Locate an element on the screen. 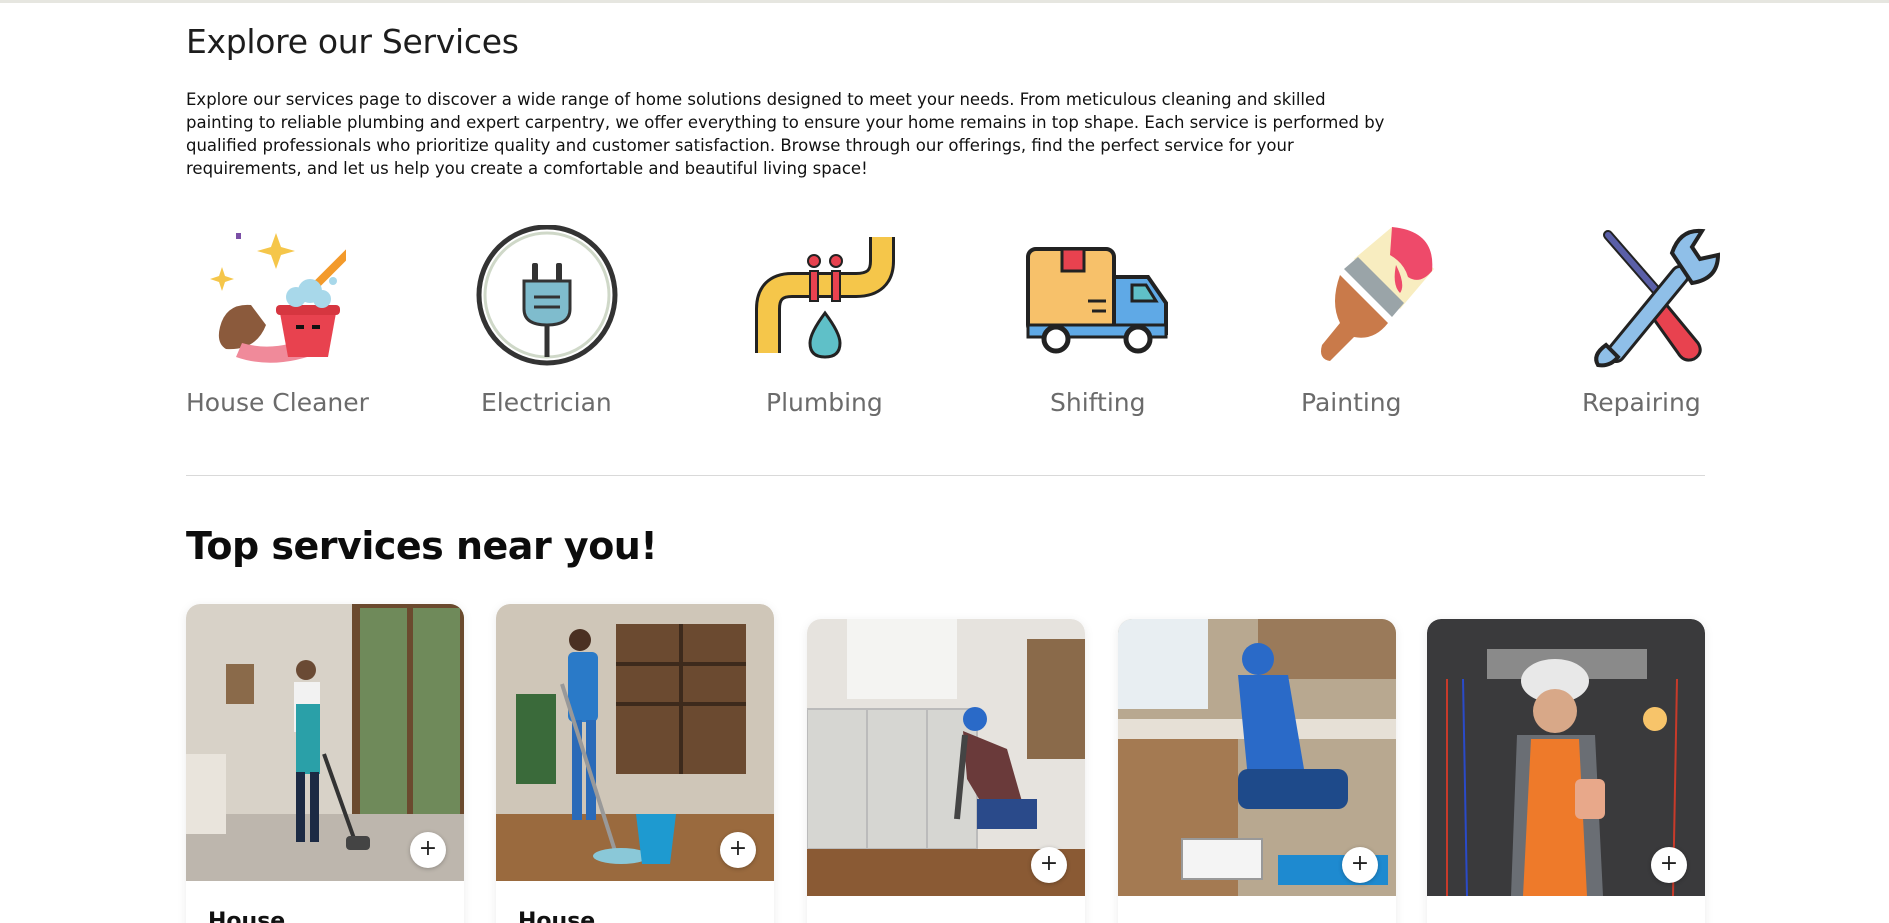 Image resolution: width=1889 pixels, height=923 pixels. broom-bucket-icon is located at coordinates (281, 297).